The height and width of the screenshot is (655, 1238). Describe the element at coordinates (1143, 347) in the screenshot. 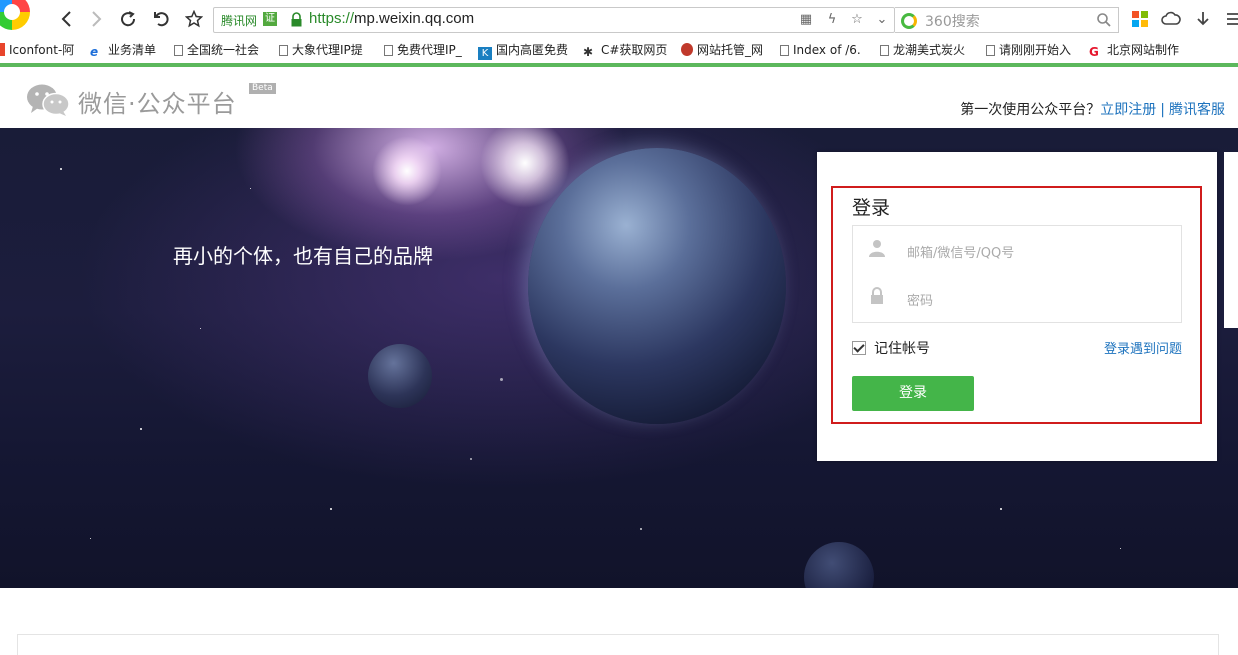

I see `login-trouble-link: 登录遇到问题` at that location.